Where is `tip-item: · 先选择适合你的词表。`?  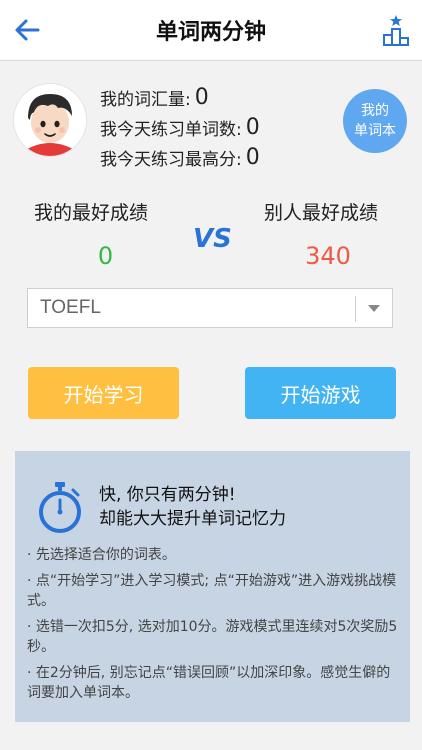
tip-item: · 先选择适合你的词表。 is located at coordinates (101, 555).